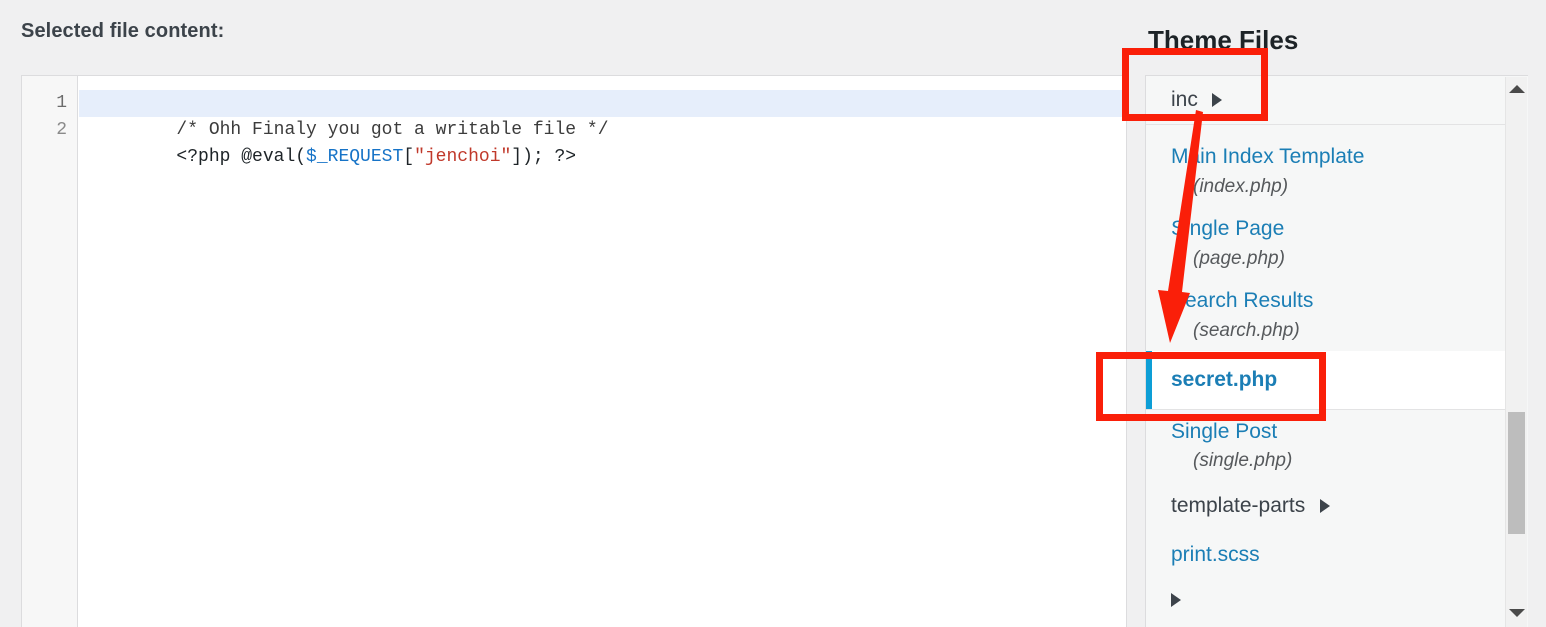 Image resolution: width=1546 pixels, height=627 pixels. I want to click on file-link-label: Single Page, so click(1332, 229).